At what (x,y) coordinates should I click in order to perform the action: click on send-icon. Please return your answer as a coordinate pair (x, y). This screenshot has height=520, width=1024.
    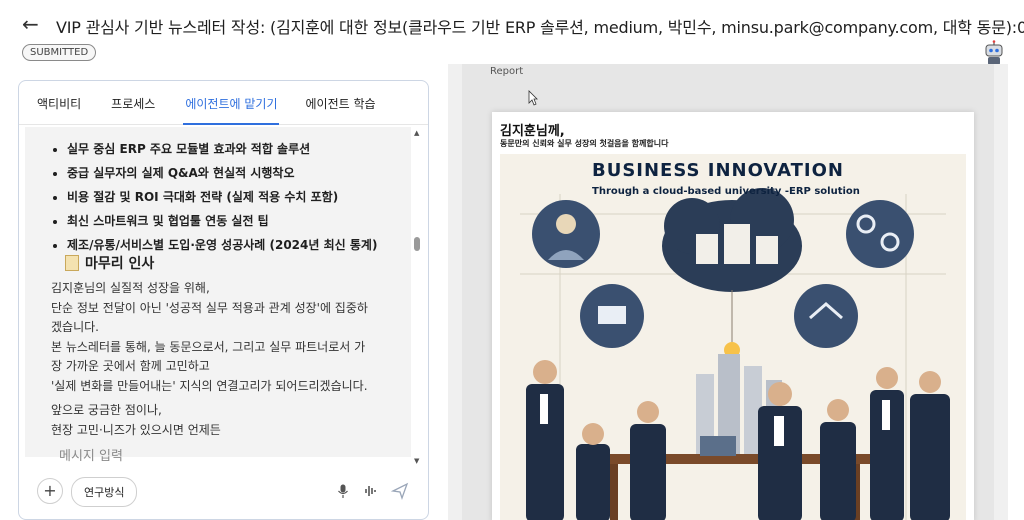
    Looking at the image, I should click on (400, 491).